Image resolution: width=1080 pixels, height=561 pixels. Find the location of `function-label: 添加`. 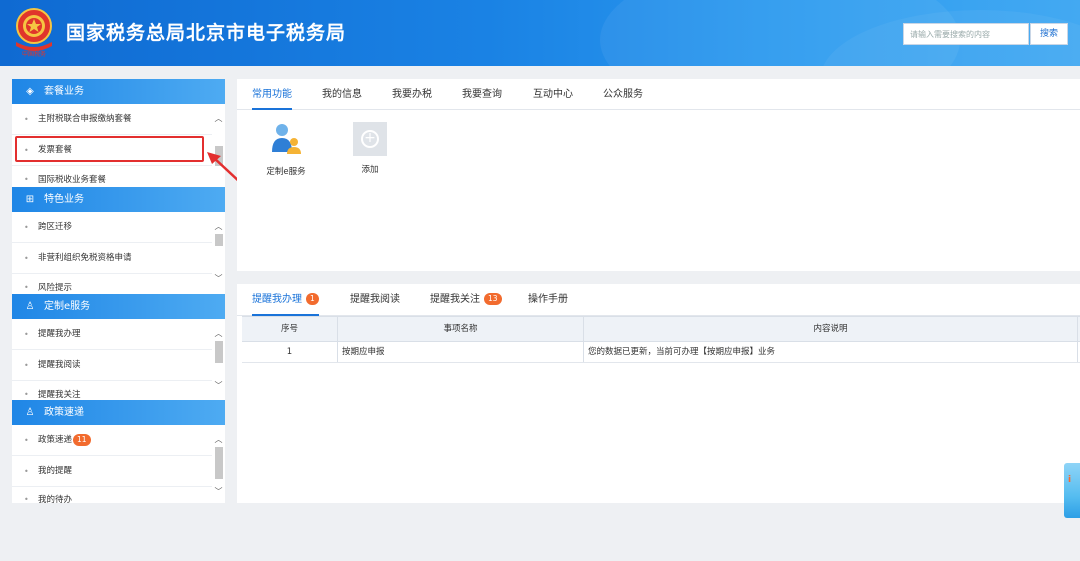

function-label: 添加 is located at coordinates (370, 170).